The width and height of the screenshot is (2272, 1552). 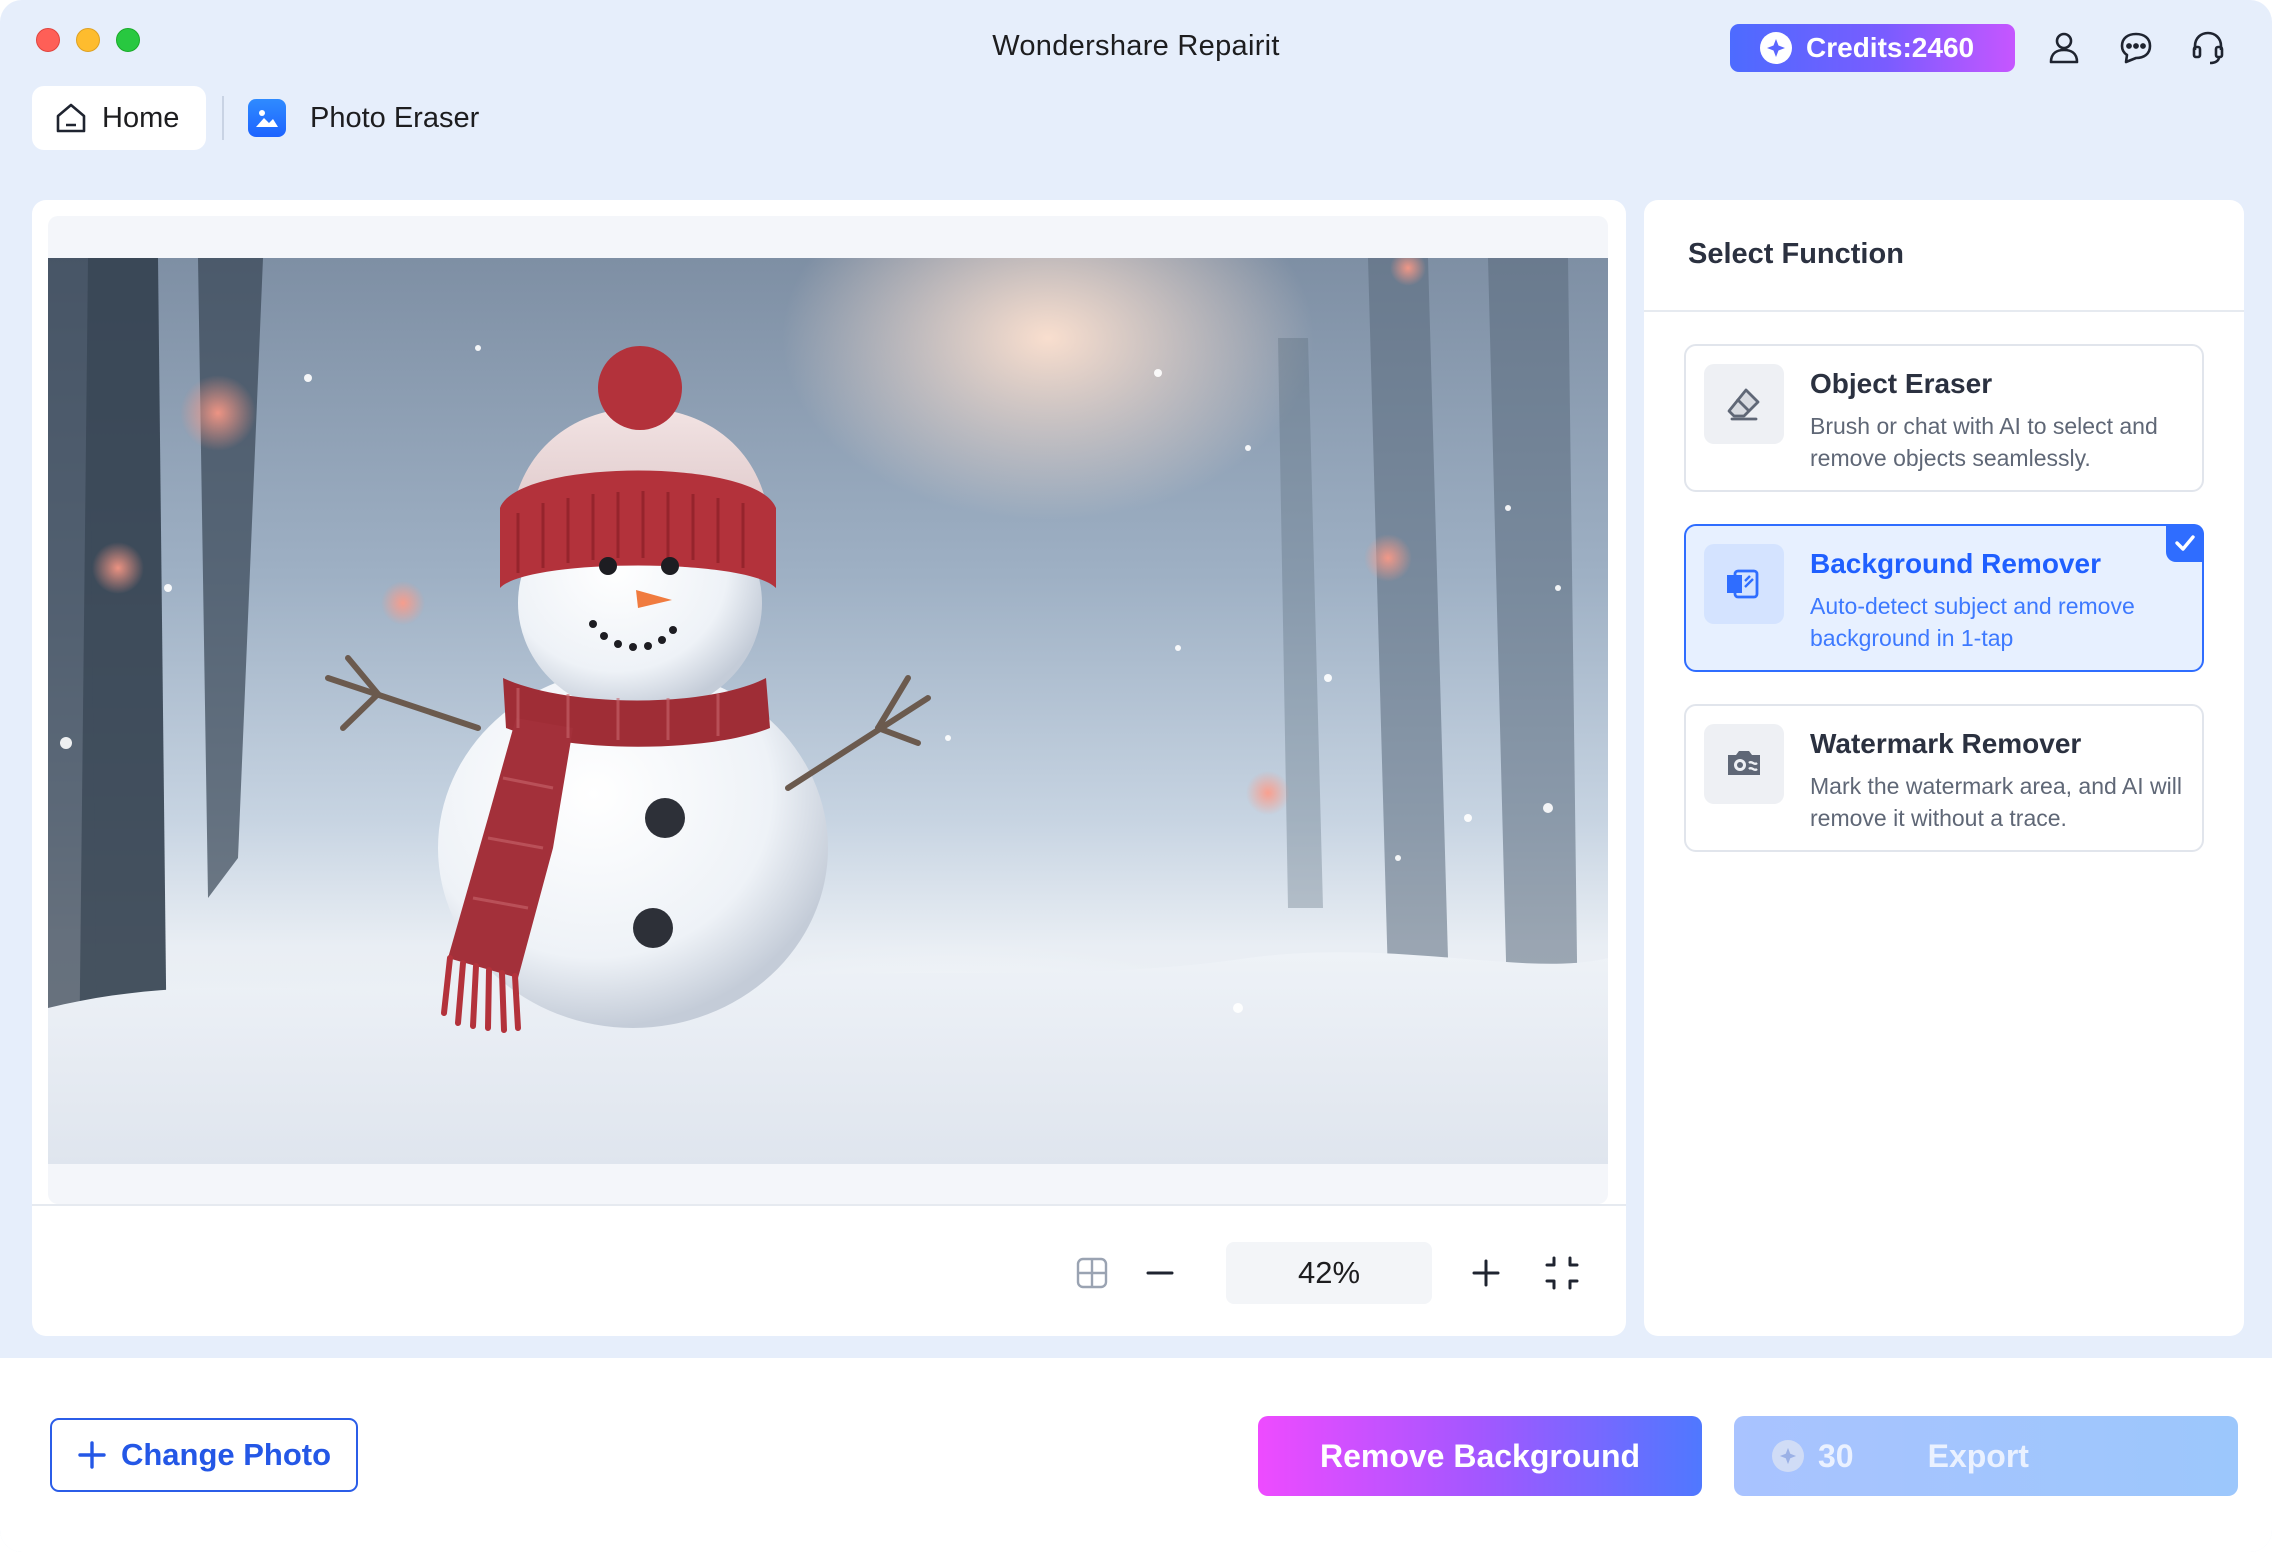 I want to click on export-button: 30 Export, so click(x=1986, y=1456).